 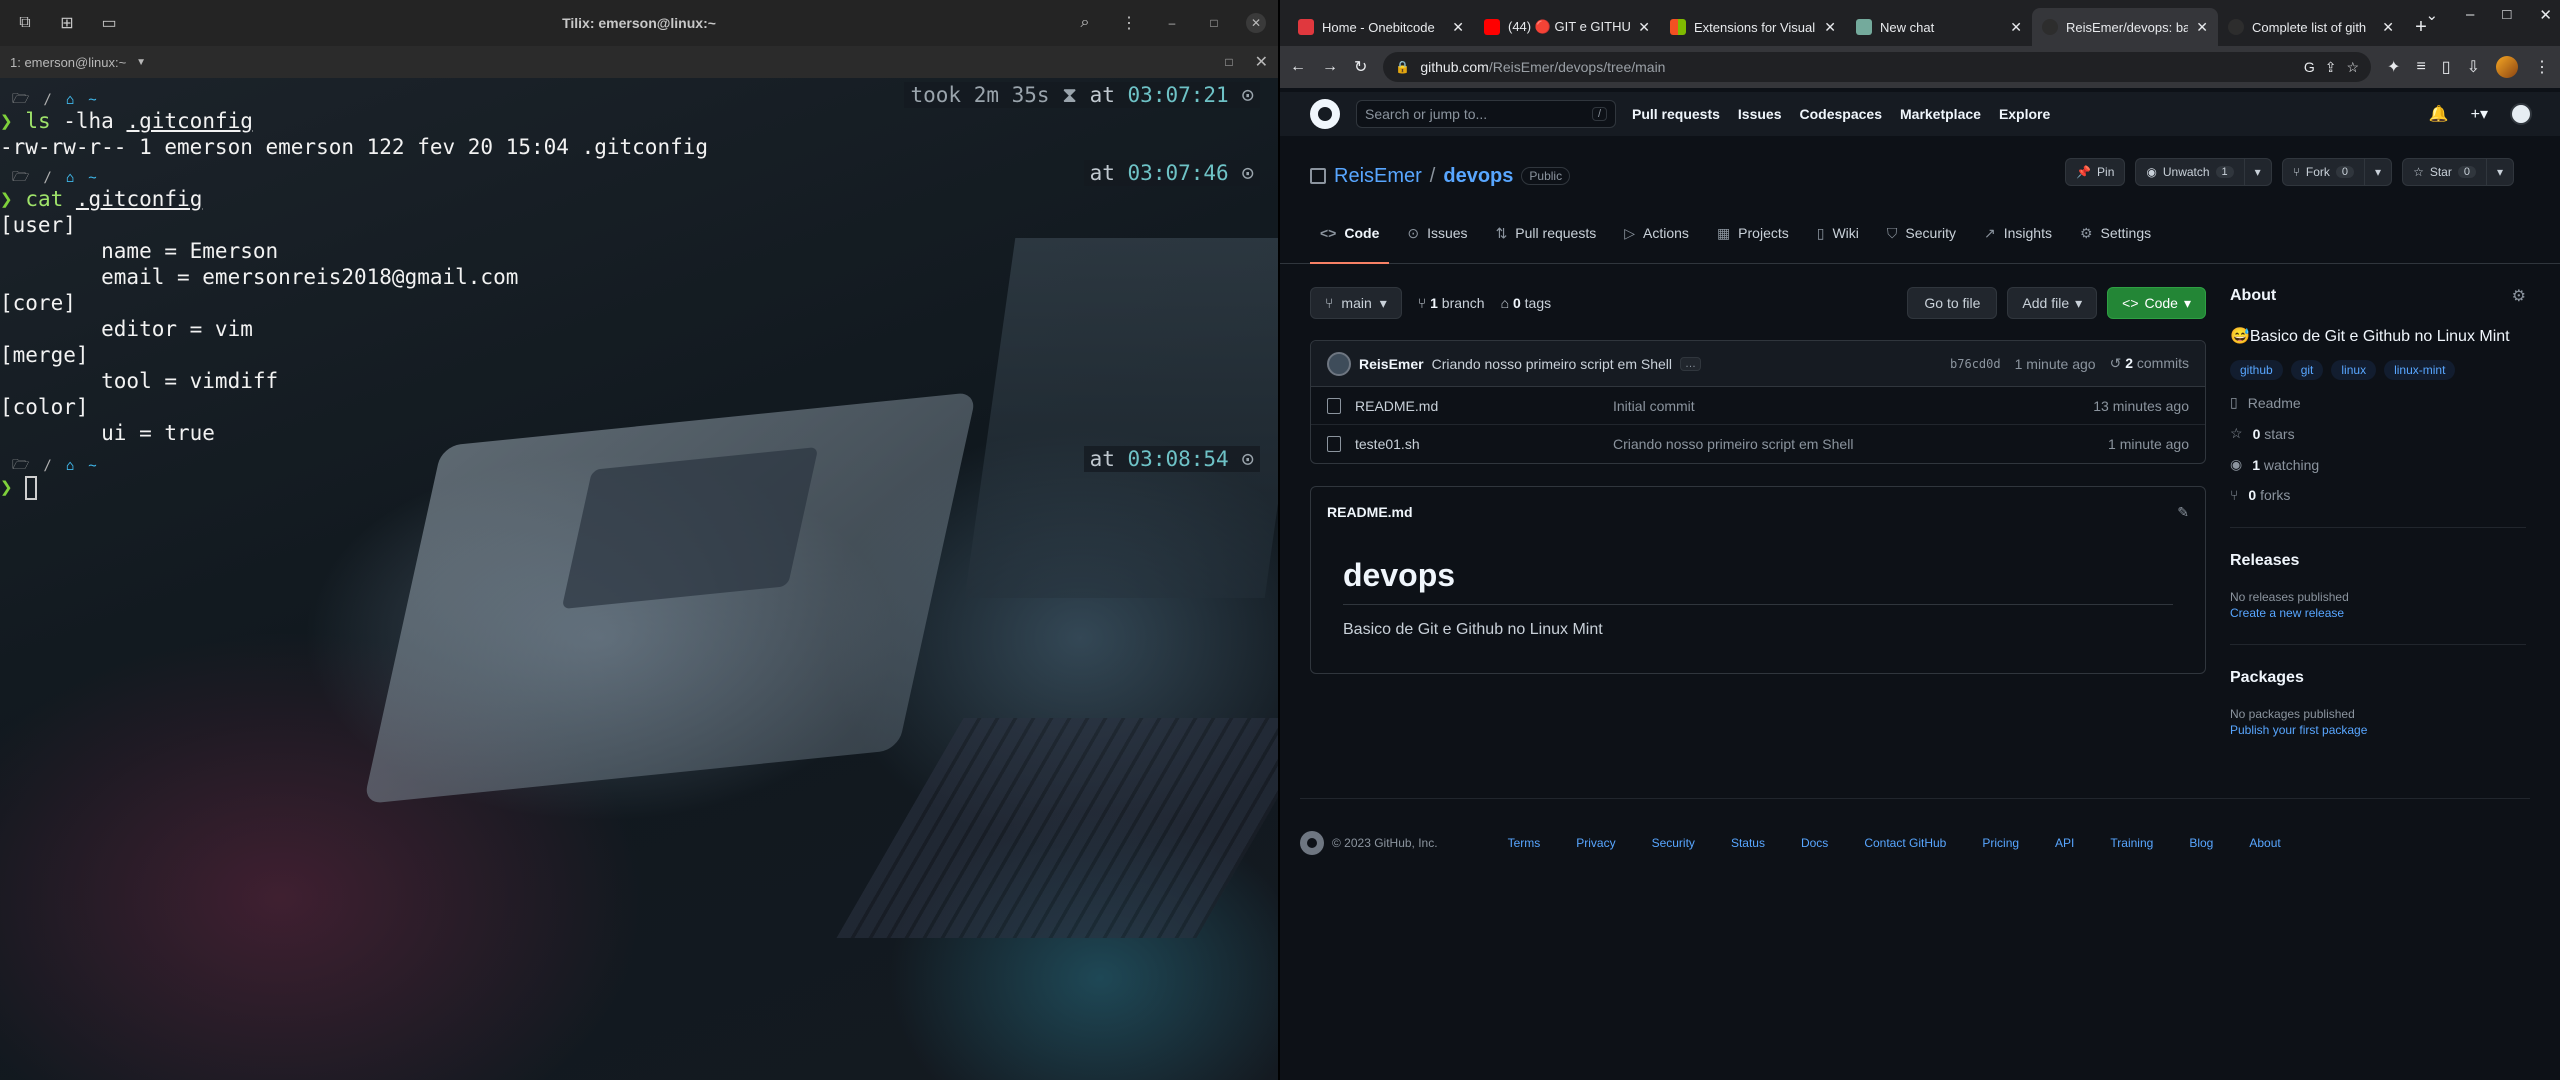 What do you see at coordinates (2378, 402) in the screenshot?
I see `readme-link: ▯ Readme` at bounding box center [2378, 402].